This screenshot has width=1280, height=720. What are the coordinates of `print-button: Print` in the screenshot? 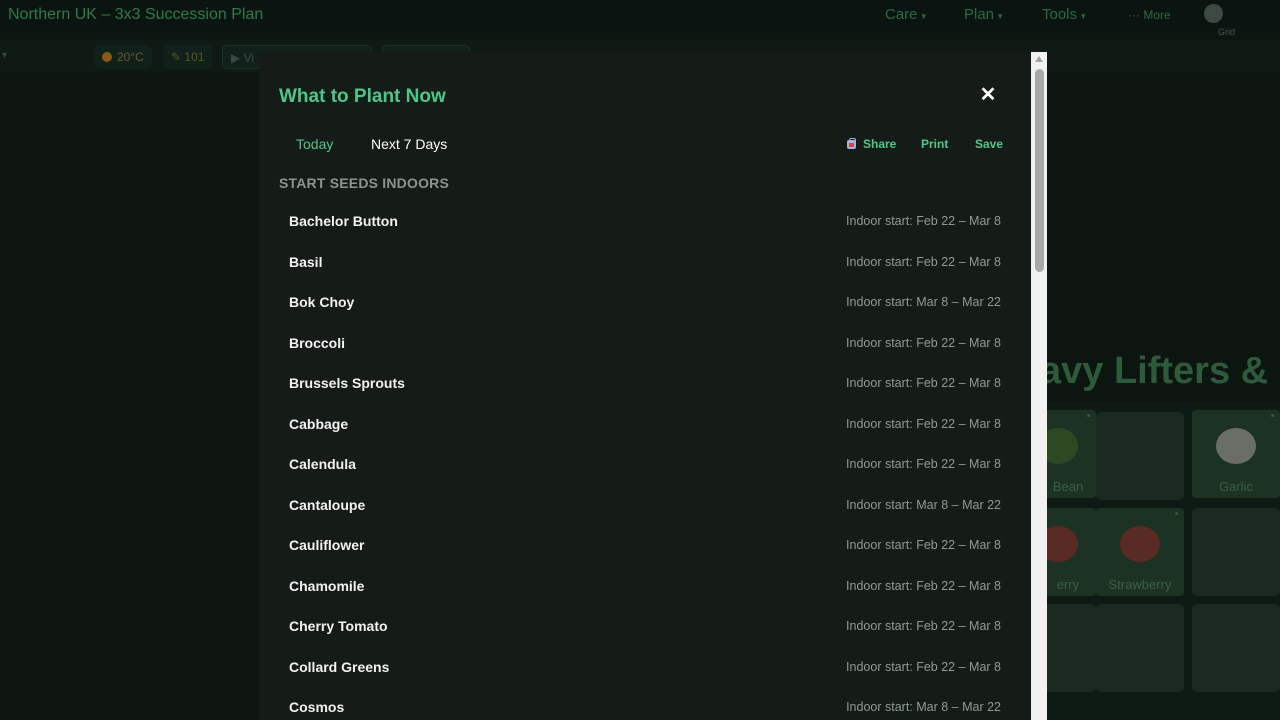 It's located at (934, 144).